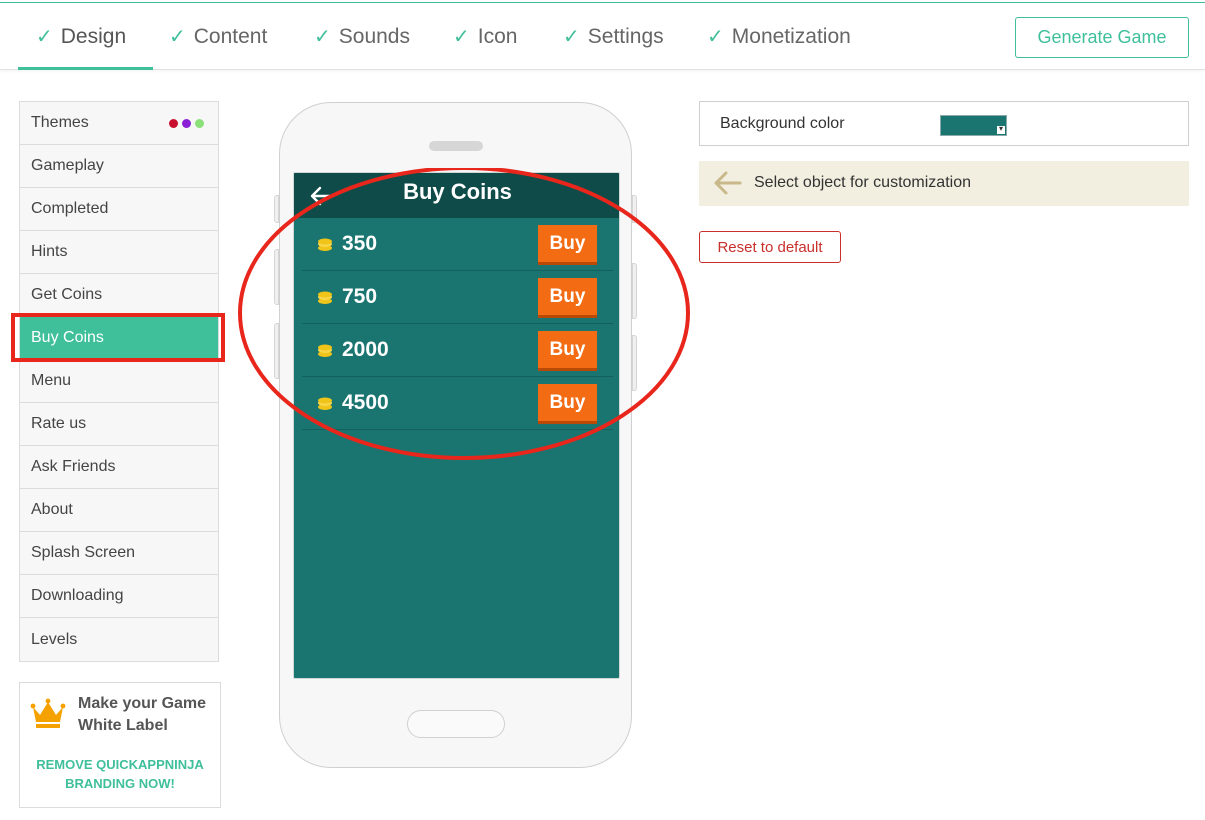 This screenshot has height=820, width=1205. I want to click on generate-game-button: Generate Game, so click(1102, 37).